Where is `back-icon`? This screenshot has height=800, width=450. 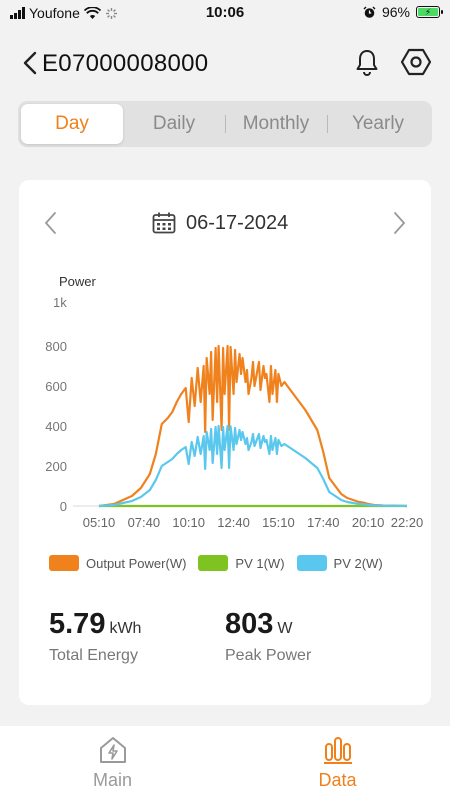 back-icon is located at coordinates (31, 63).